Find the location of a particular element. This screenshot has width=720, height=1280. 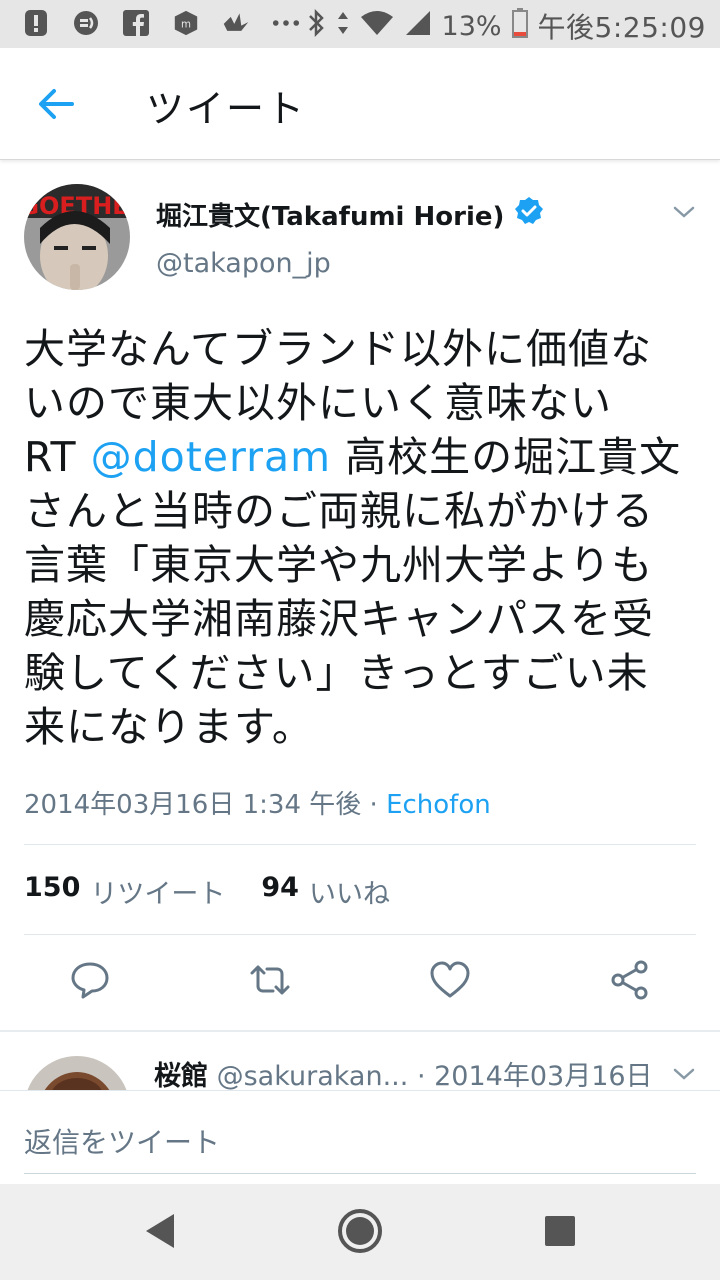

wifi-icon is located at coordinates (377, 26).